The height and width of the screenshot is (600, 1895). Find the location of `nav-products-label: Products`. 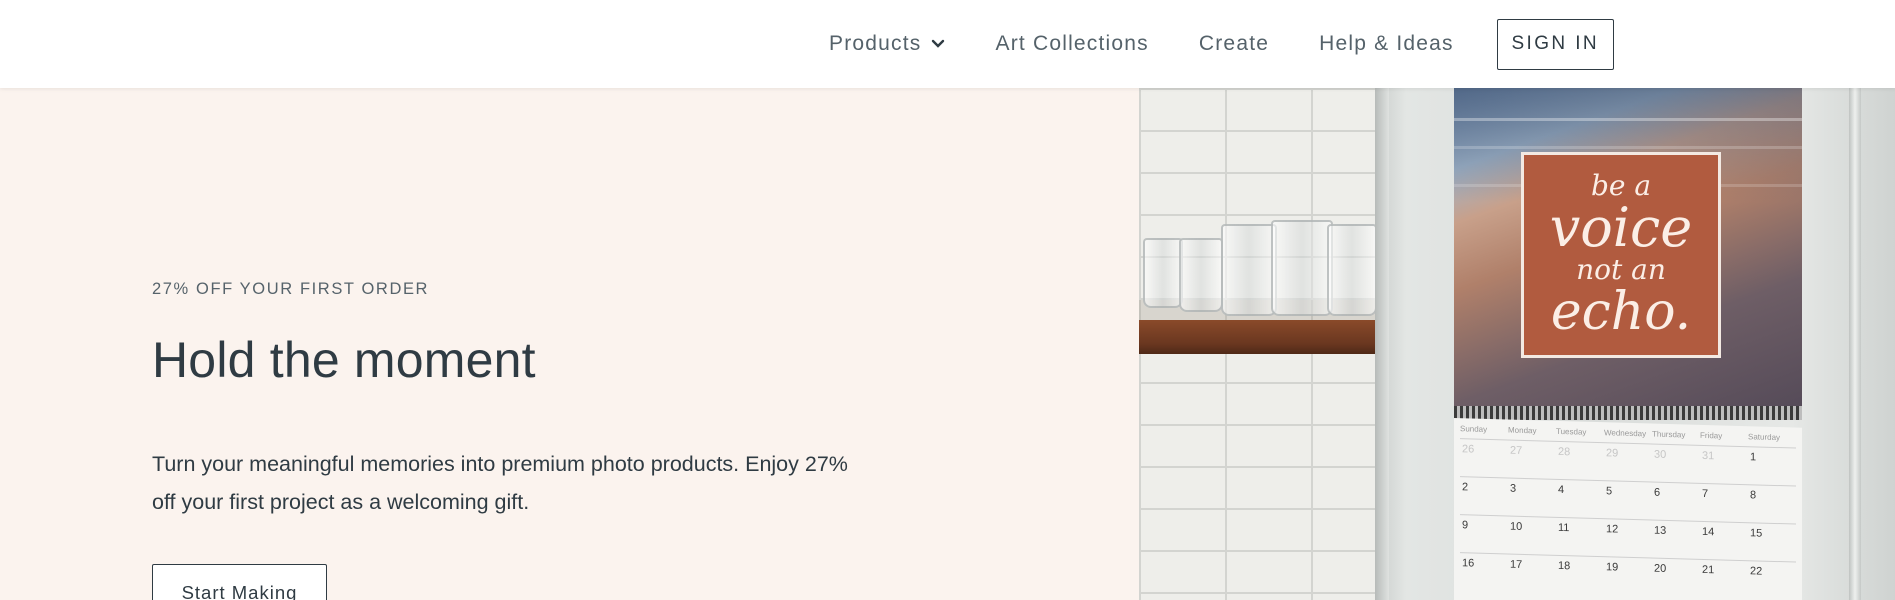

nav-products-label: Products is located at coordinates (875, 43).